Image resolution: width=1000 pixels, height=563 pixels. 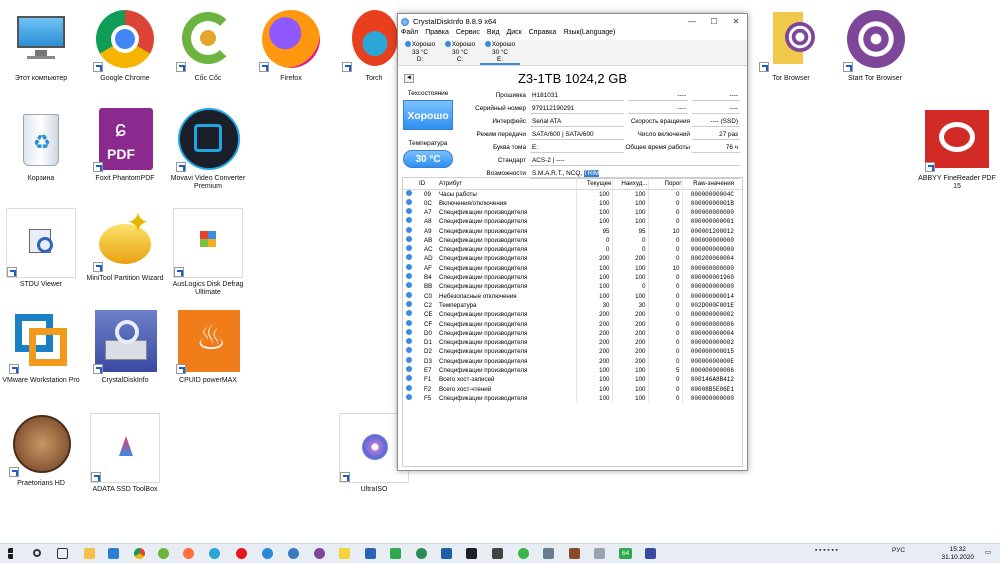 I want to click on desktop-icon-auslogics: AusLogics Disk Defrag Ultimate, so click(x=208, y=252).